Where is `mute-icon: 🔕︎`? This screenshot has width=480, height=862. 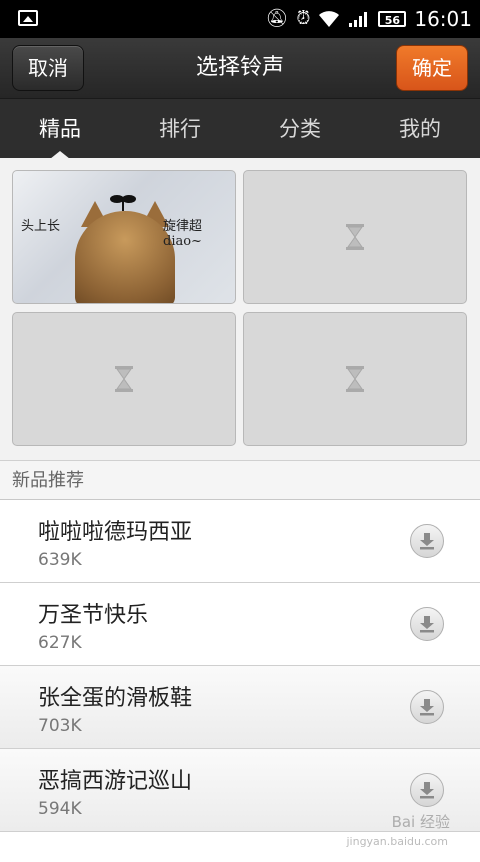
mute-icon: 🔕︎ is located at coordinates (277, 18).